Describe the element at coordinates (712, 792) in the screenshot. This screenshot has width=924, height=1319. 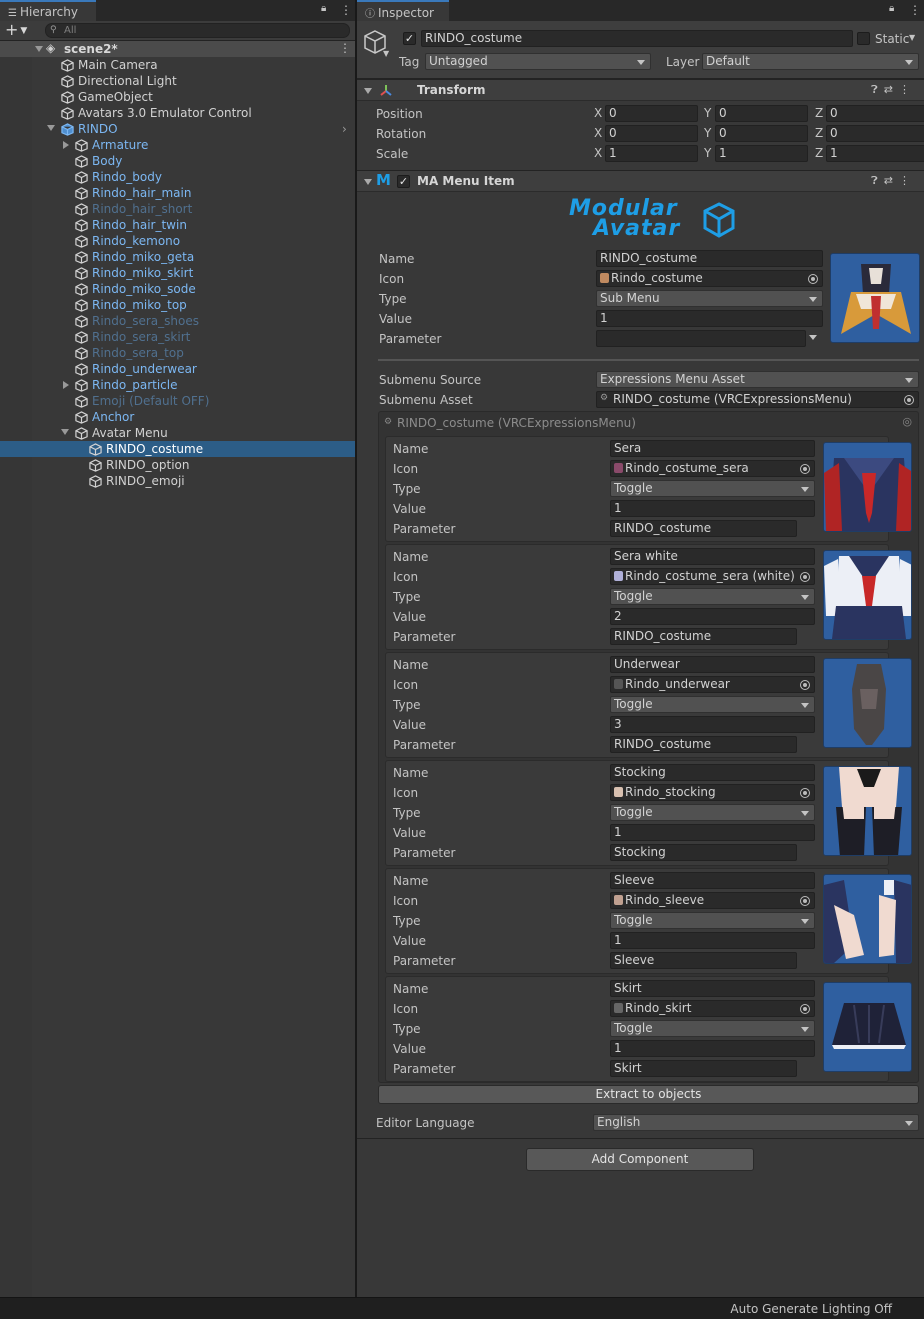
I see `control-icon-field: Rindo_stocking` at that location.